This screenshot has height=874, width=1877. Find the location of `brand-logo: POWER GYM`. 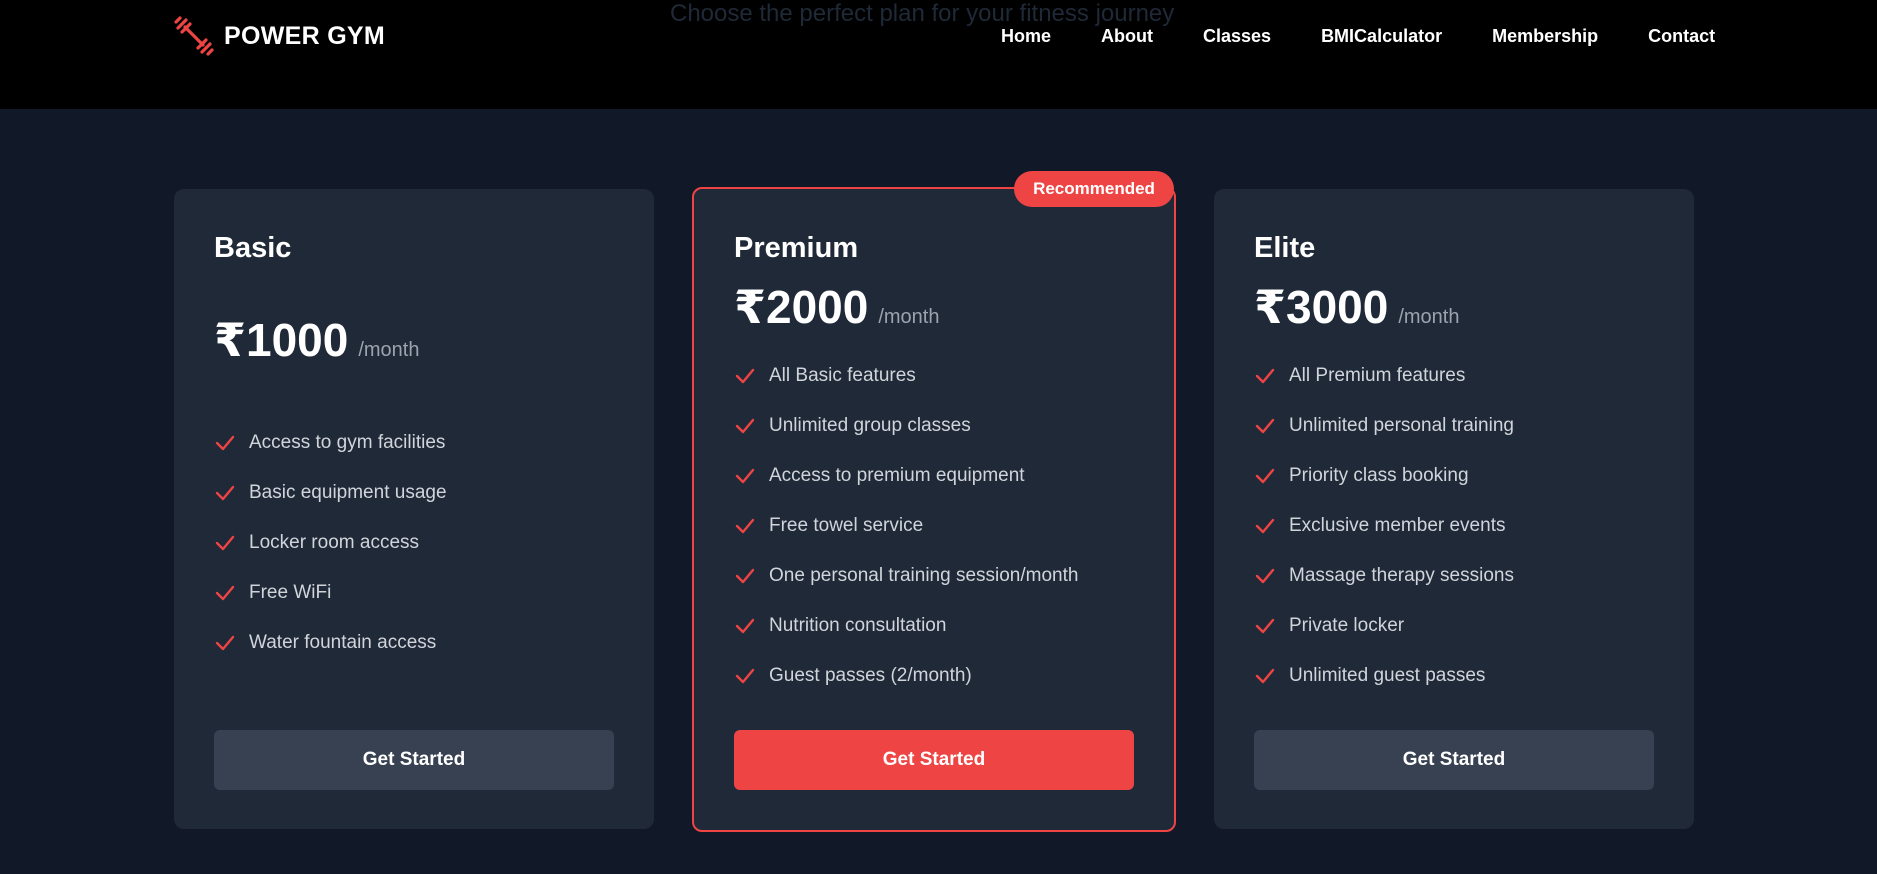

brand-logo: POWER GYM is located at coordinates (279, 36).